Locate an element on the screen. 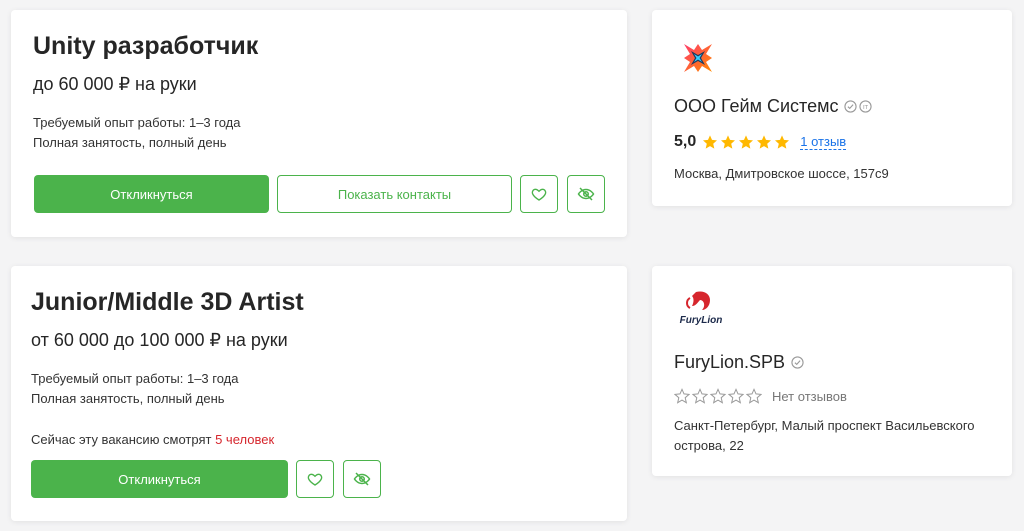 The image size is (1024, 531). company-name: ООО Гейм Системс IT is located at coordinates (773, 106).